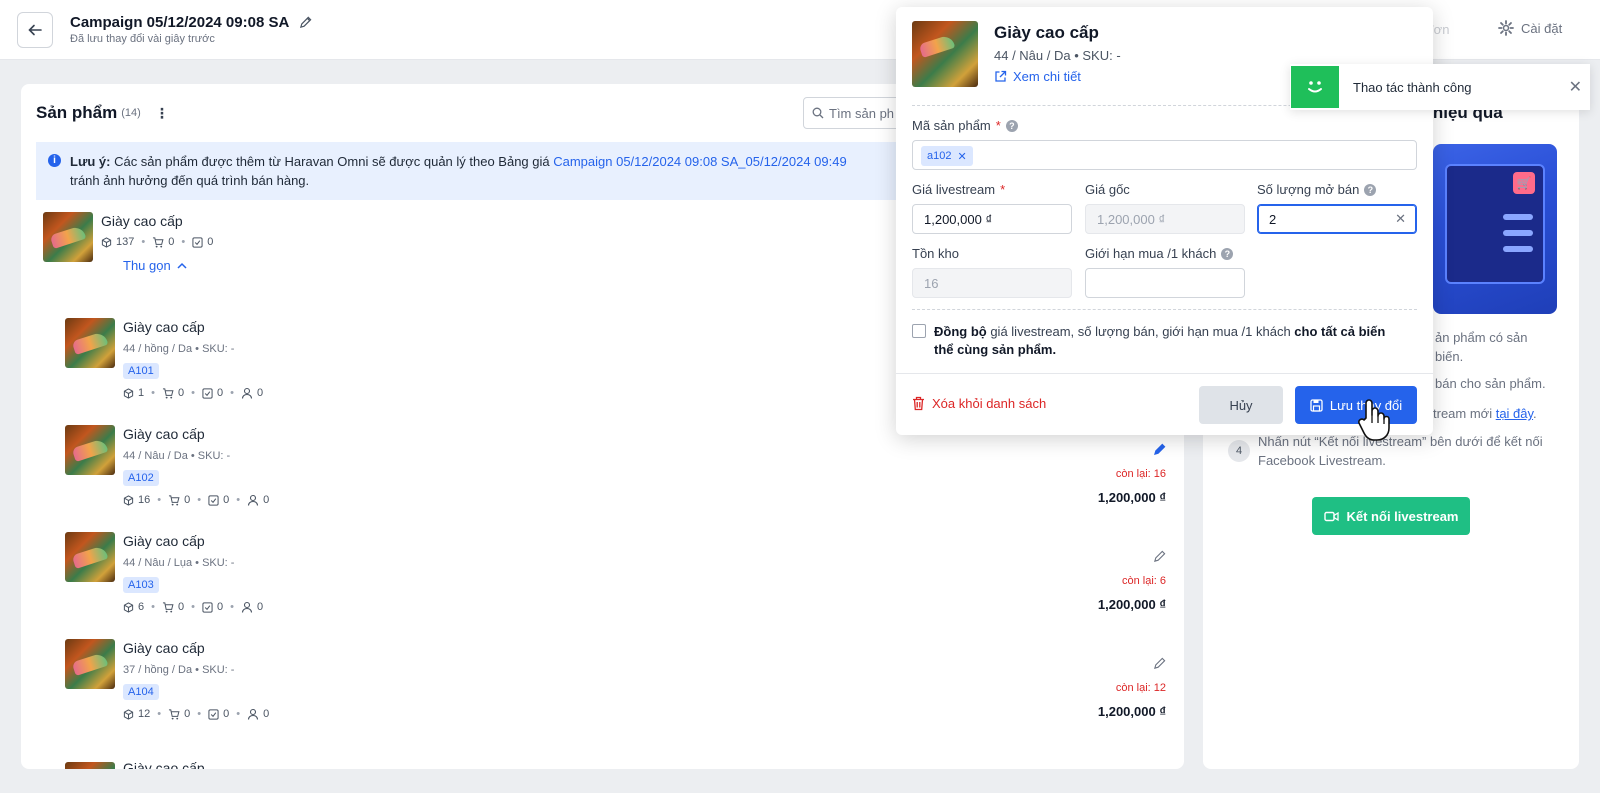 The width and height of the screenshot is (1600, 793). I want to click on stock-stat: 16, so click(136, 500).